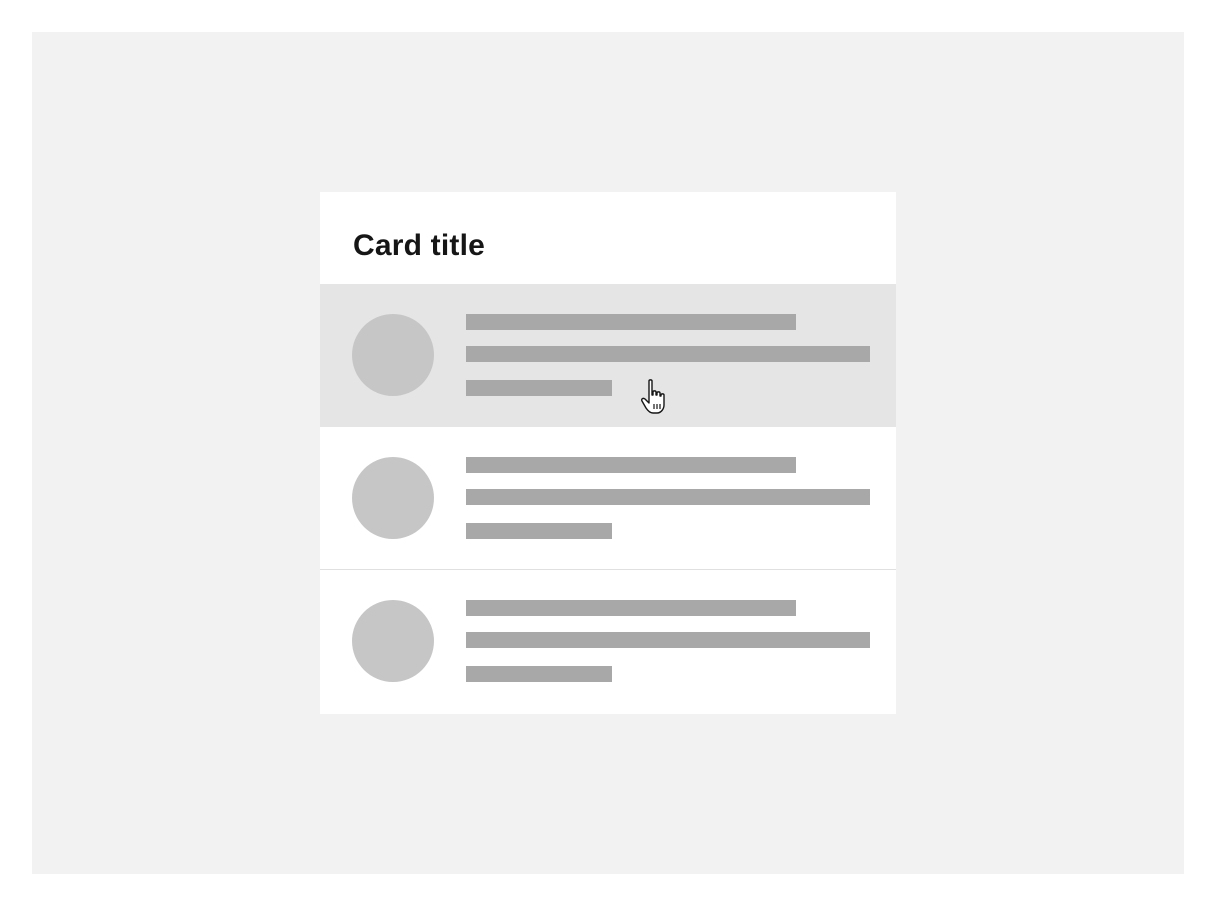 The height and width of the screenshot is (912, 1216). What do you see at coordinates (419, 245) in the screenshot?
I see `card-title: Card title` at bounding box center [419, 245].